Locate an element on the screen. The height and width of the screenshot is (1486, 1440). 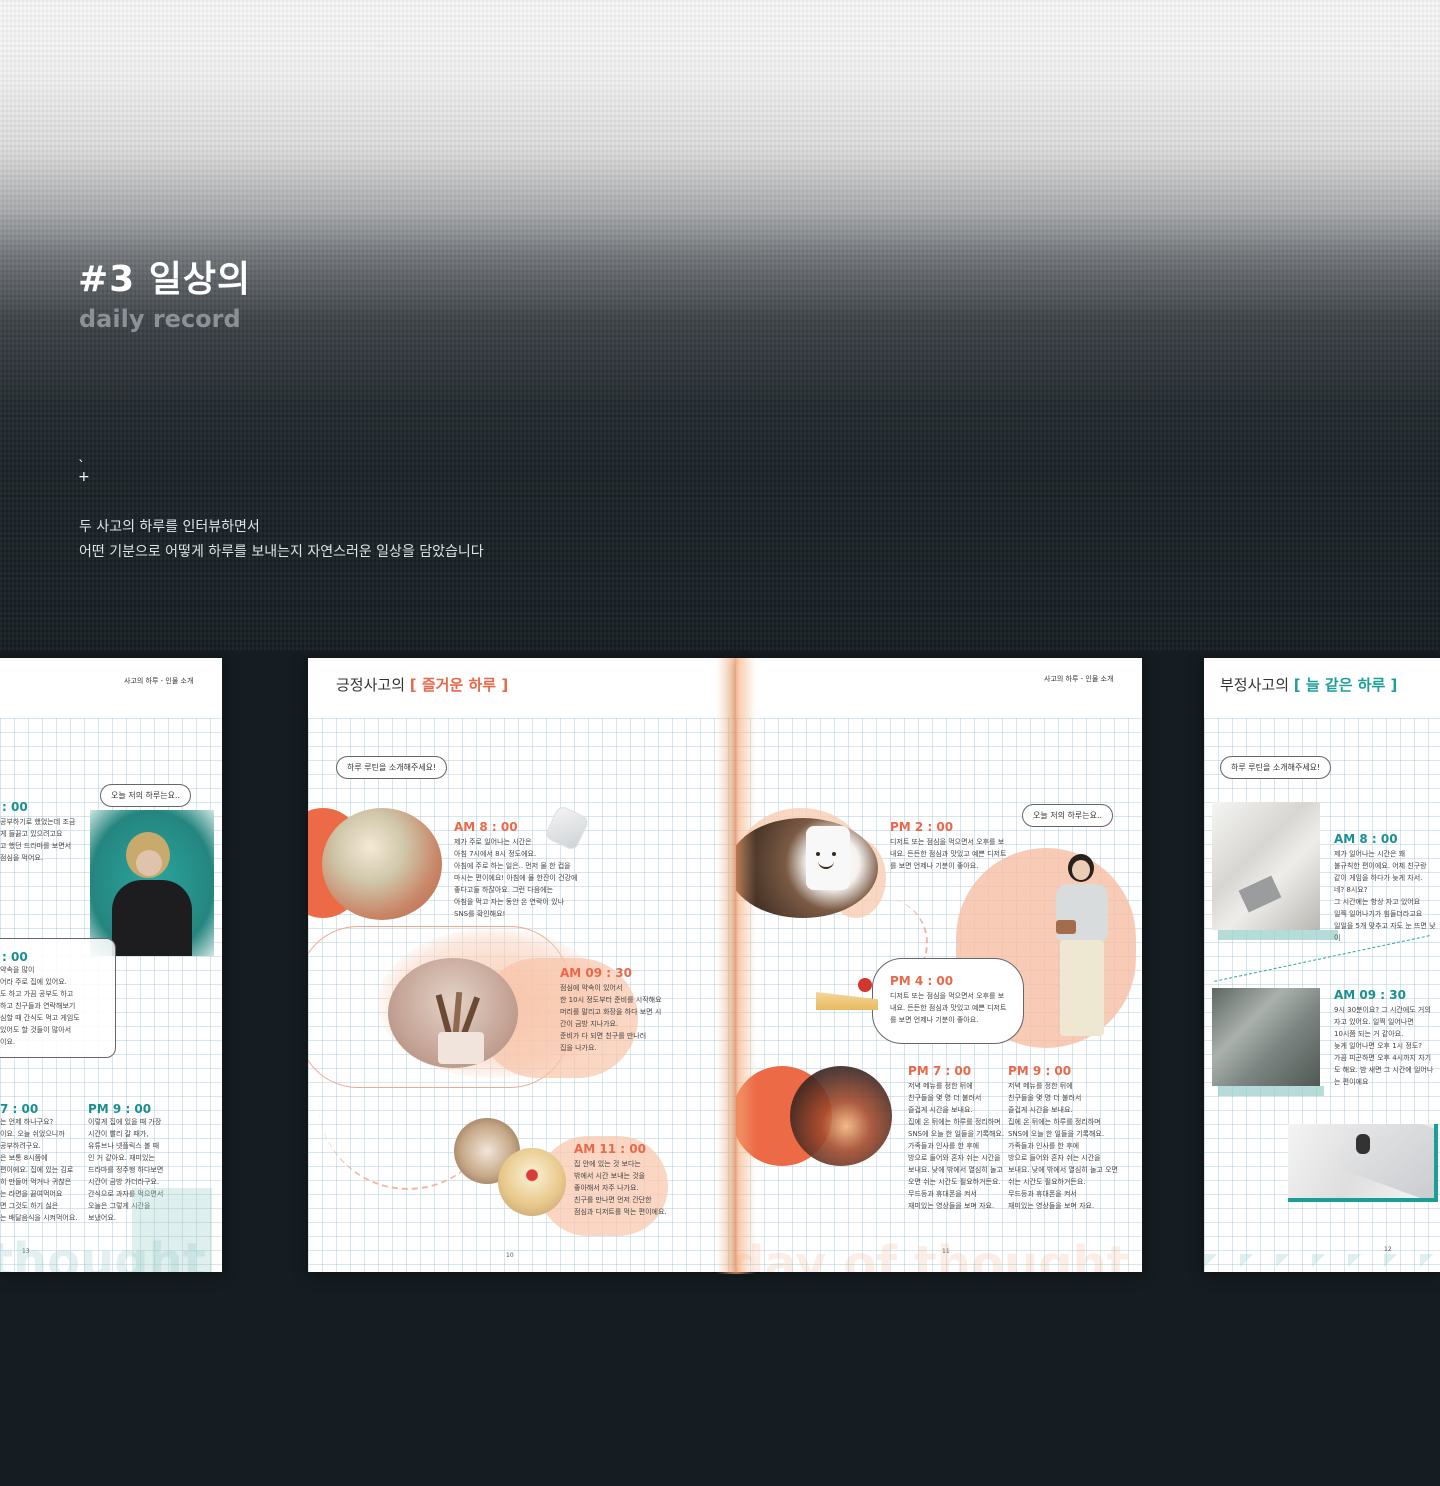
page-heading: 부정사고의 [ 늘 같은 하루 ] is located at coordinates (1308, 684).